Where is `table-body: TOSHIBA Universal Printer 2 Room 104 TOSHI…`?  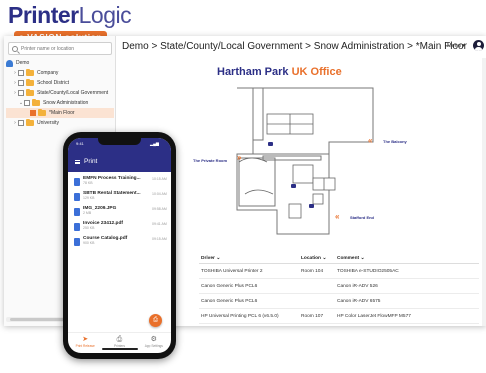
table-body: TOSHIBA Universal Printer 2 Room 104 TOSHI… is located at coordinates (339, 294).